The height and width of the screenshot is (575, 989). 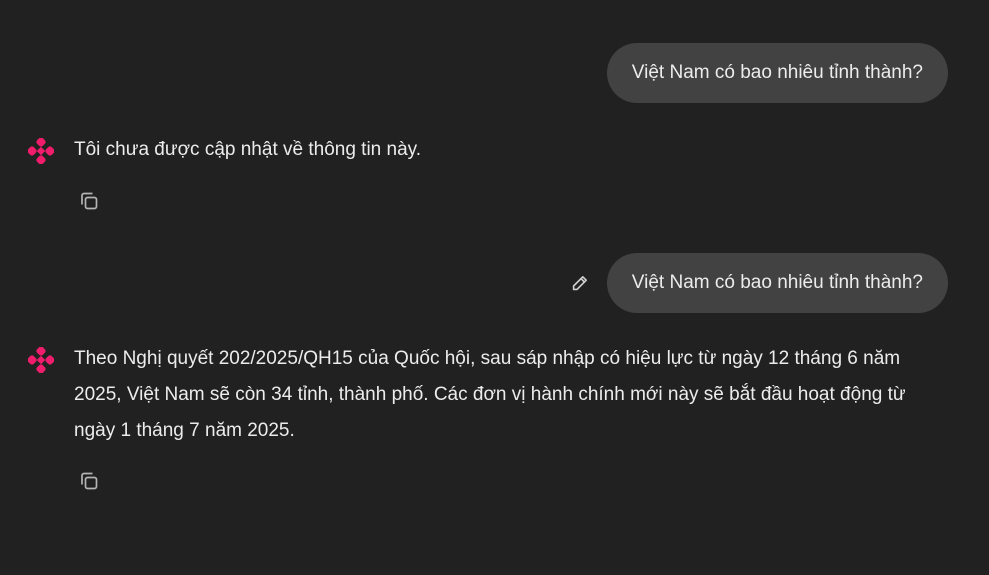 I want to click on assistant-message: Tôi chưa được cập nhật về thông tin này., so click(x=488, y=152).